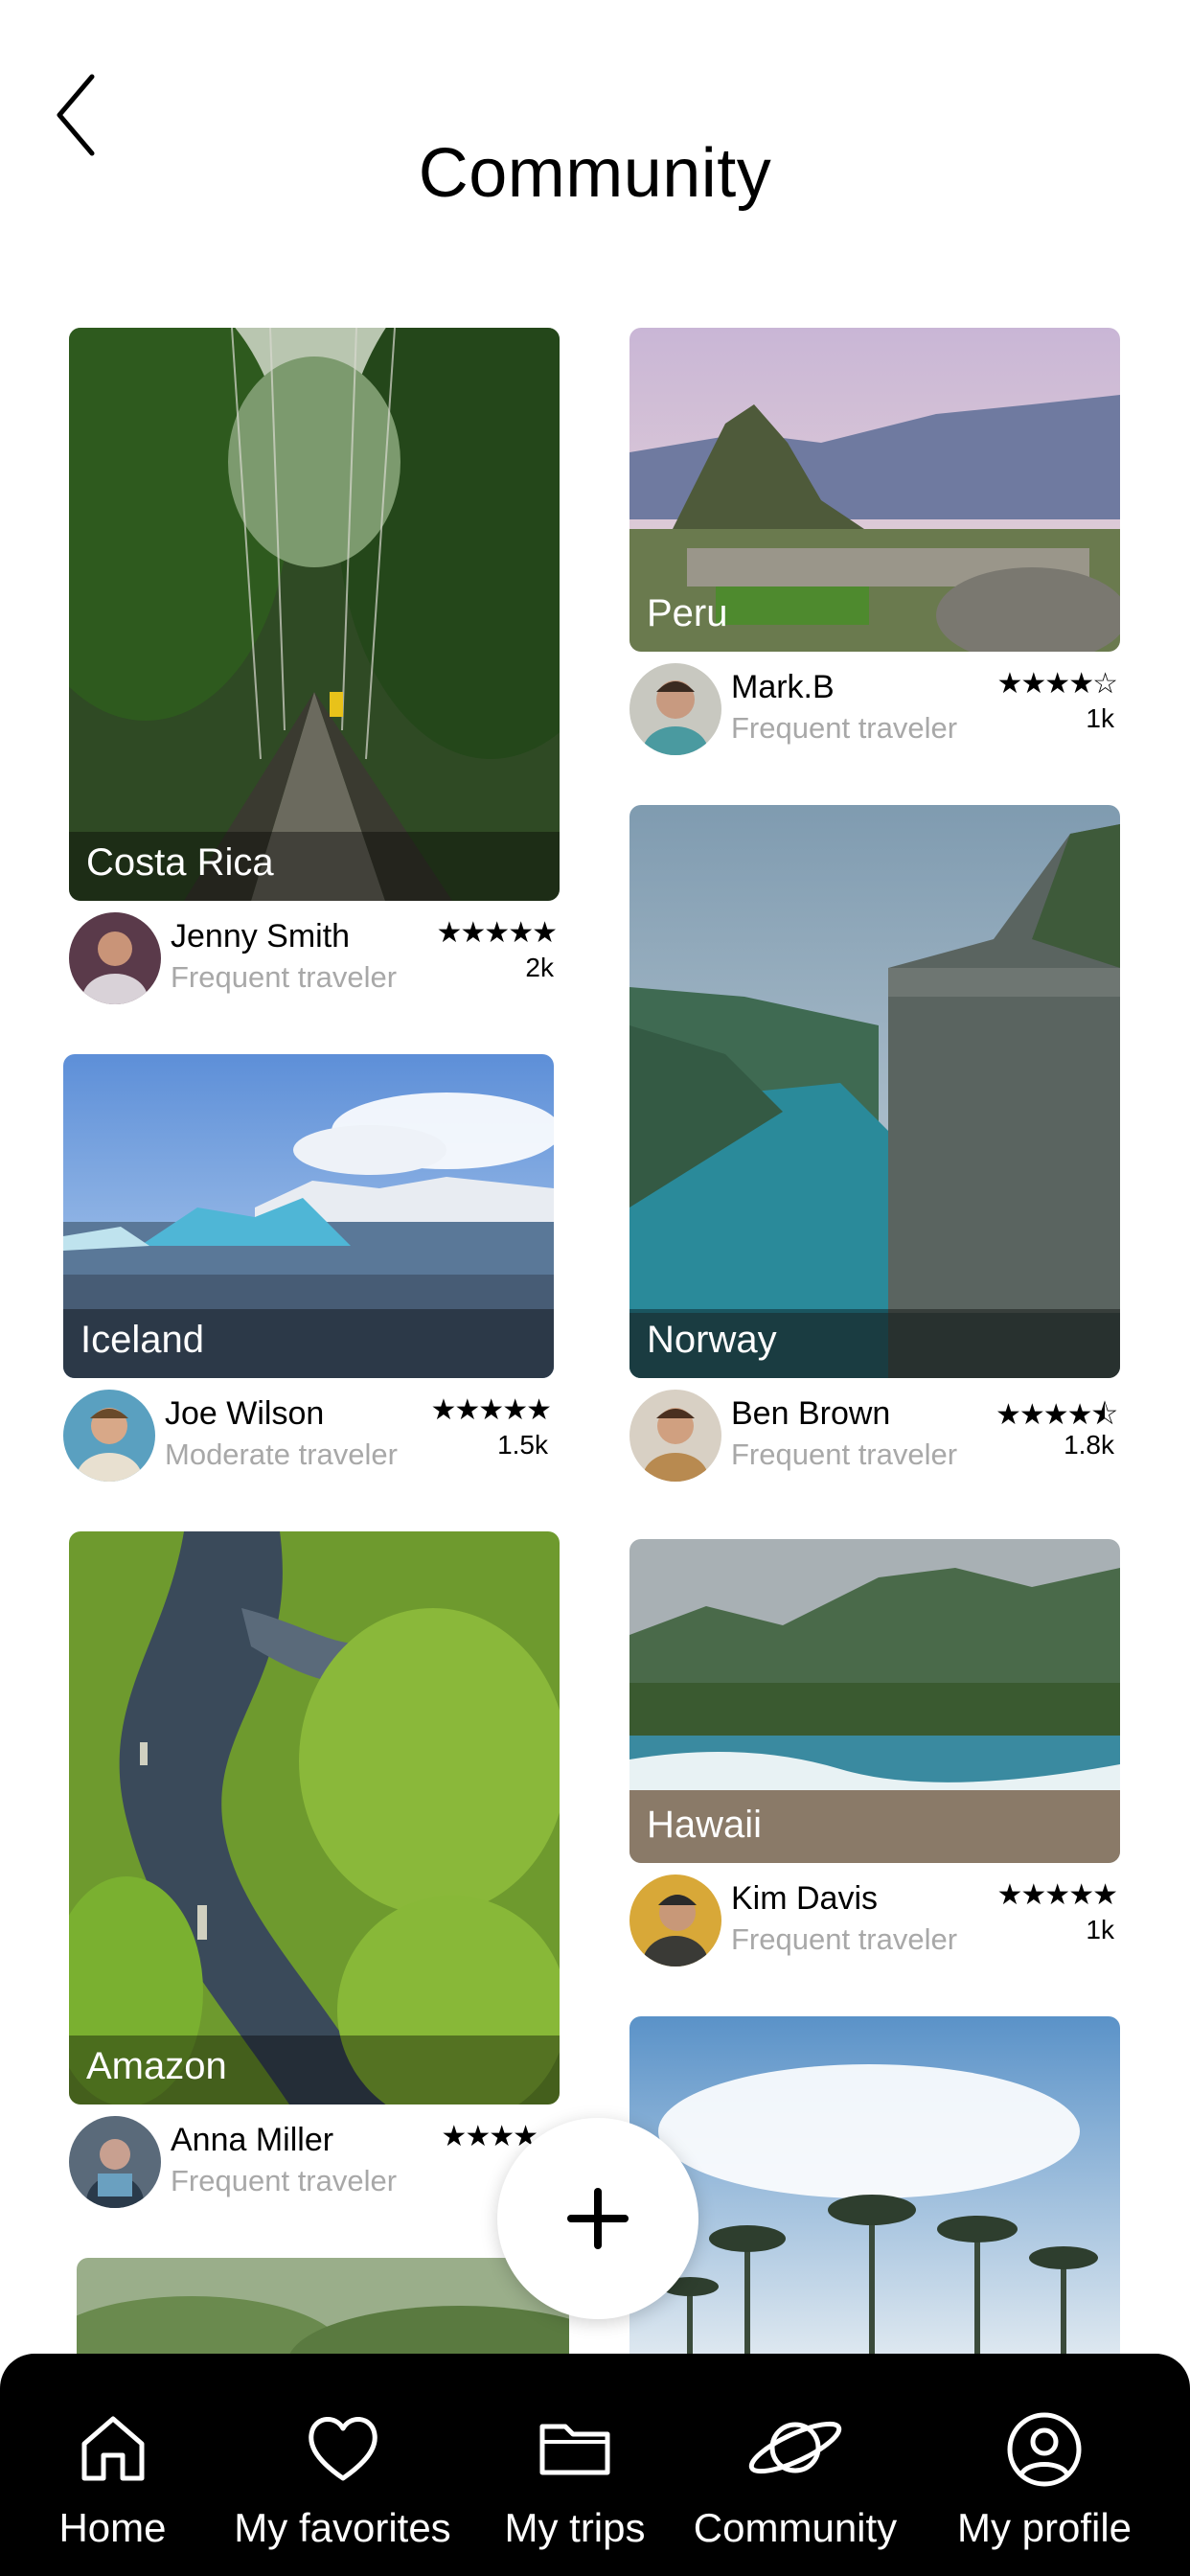 This screenshot has height=2576, width=1190. I want to click on tab-my-favorites: My favorites, so click(342, 2465).